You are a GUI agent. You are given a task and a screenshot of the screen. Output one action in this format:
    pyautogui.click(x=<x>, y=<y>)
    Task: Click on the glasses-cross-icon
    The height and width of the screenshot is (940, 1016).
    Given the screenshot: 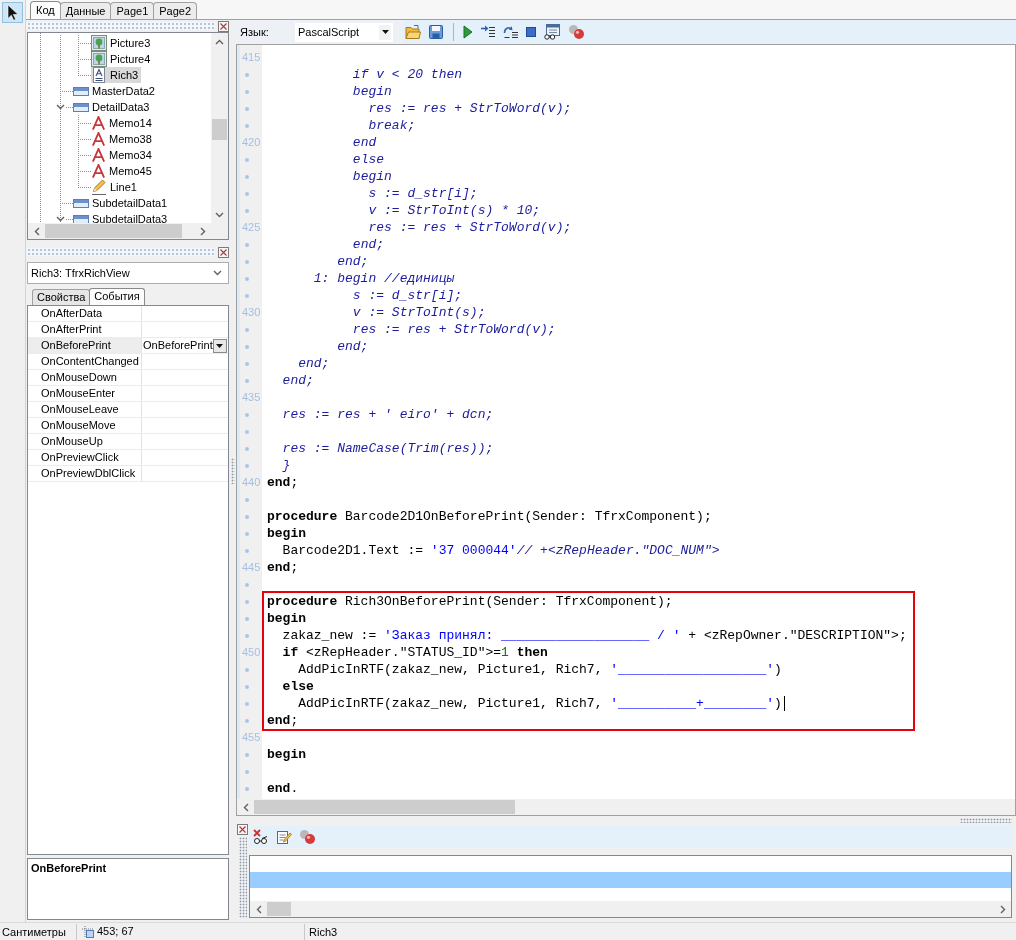 What is the action you would take?
    pyautogui.click(x=260, y=837)
    